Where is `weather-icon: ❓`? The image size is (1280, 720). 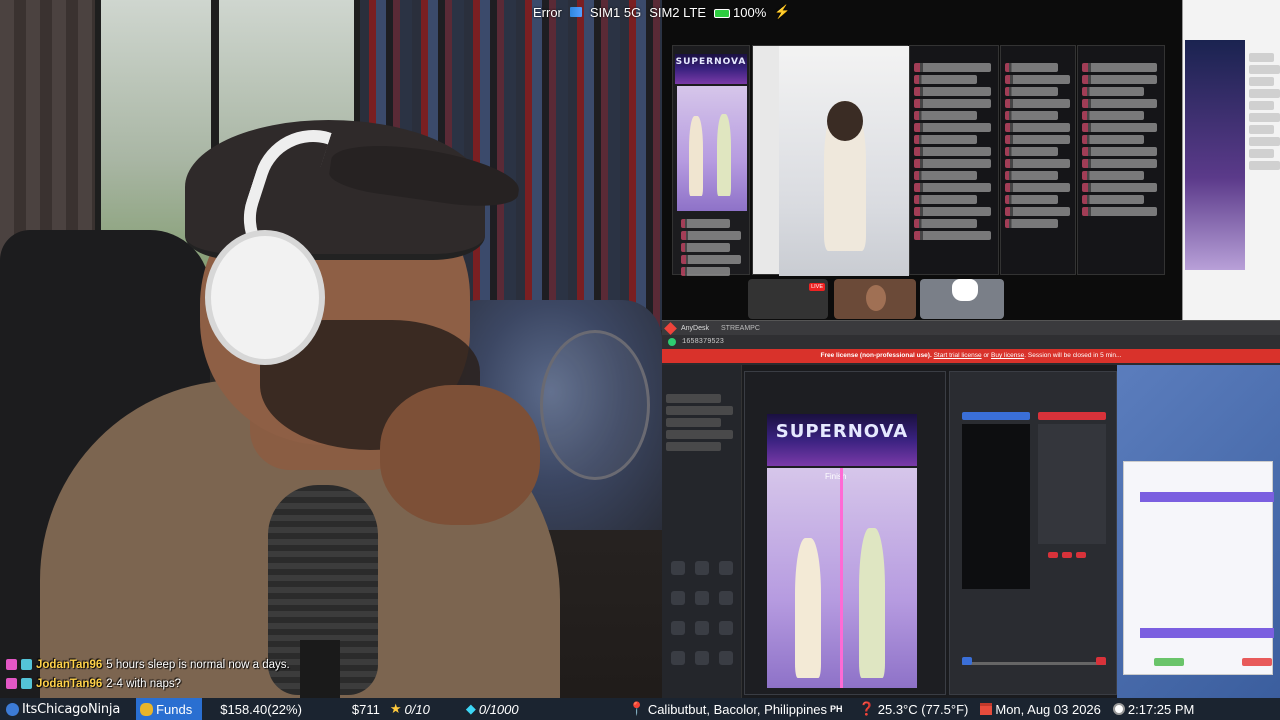
weather-icon: ❓ is located at coordinates (866, 708).